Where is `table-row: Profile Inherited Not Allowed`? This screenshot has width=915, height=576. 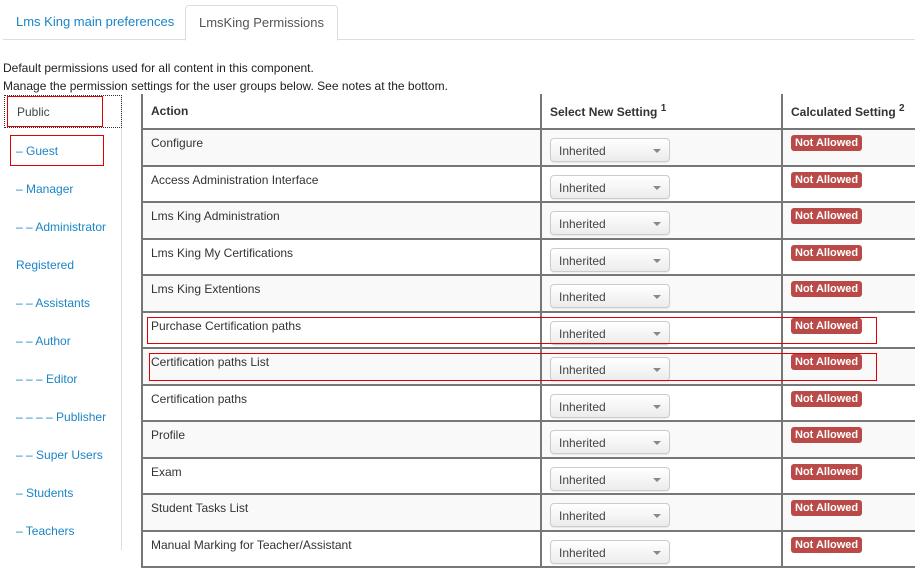 table-row: Profile Inherited Not Allowed is located at coordinates (528, 439).